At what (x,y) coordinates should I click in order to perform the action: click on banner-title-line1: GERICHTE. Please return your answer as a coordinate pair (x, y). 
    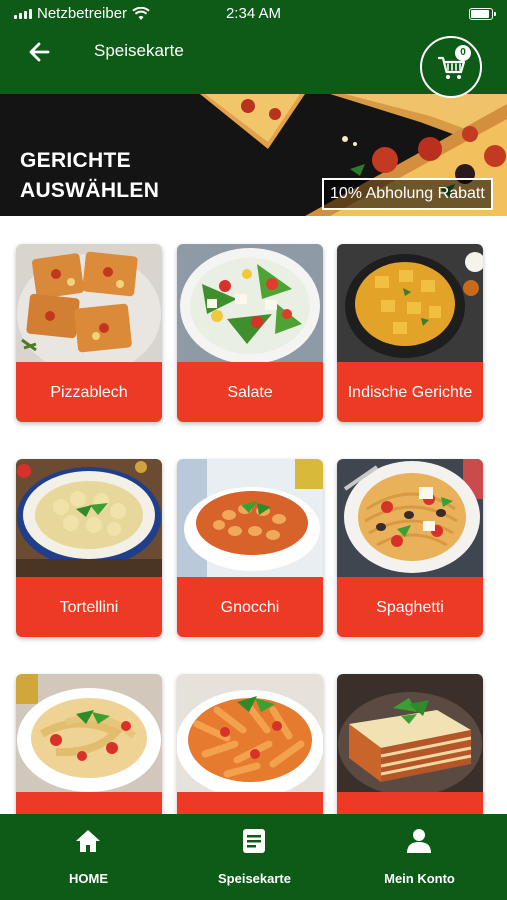
    Looking at the image, I should click on (75, 160).